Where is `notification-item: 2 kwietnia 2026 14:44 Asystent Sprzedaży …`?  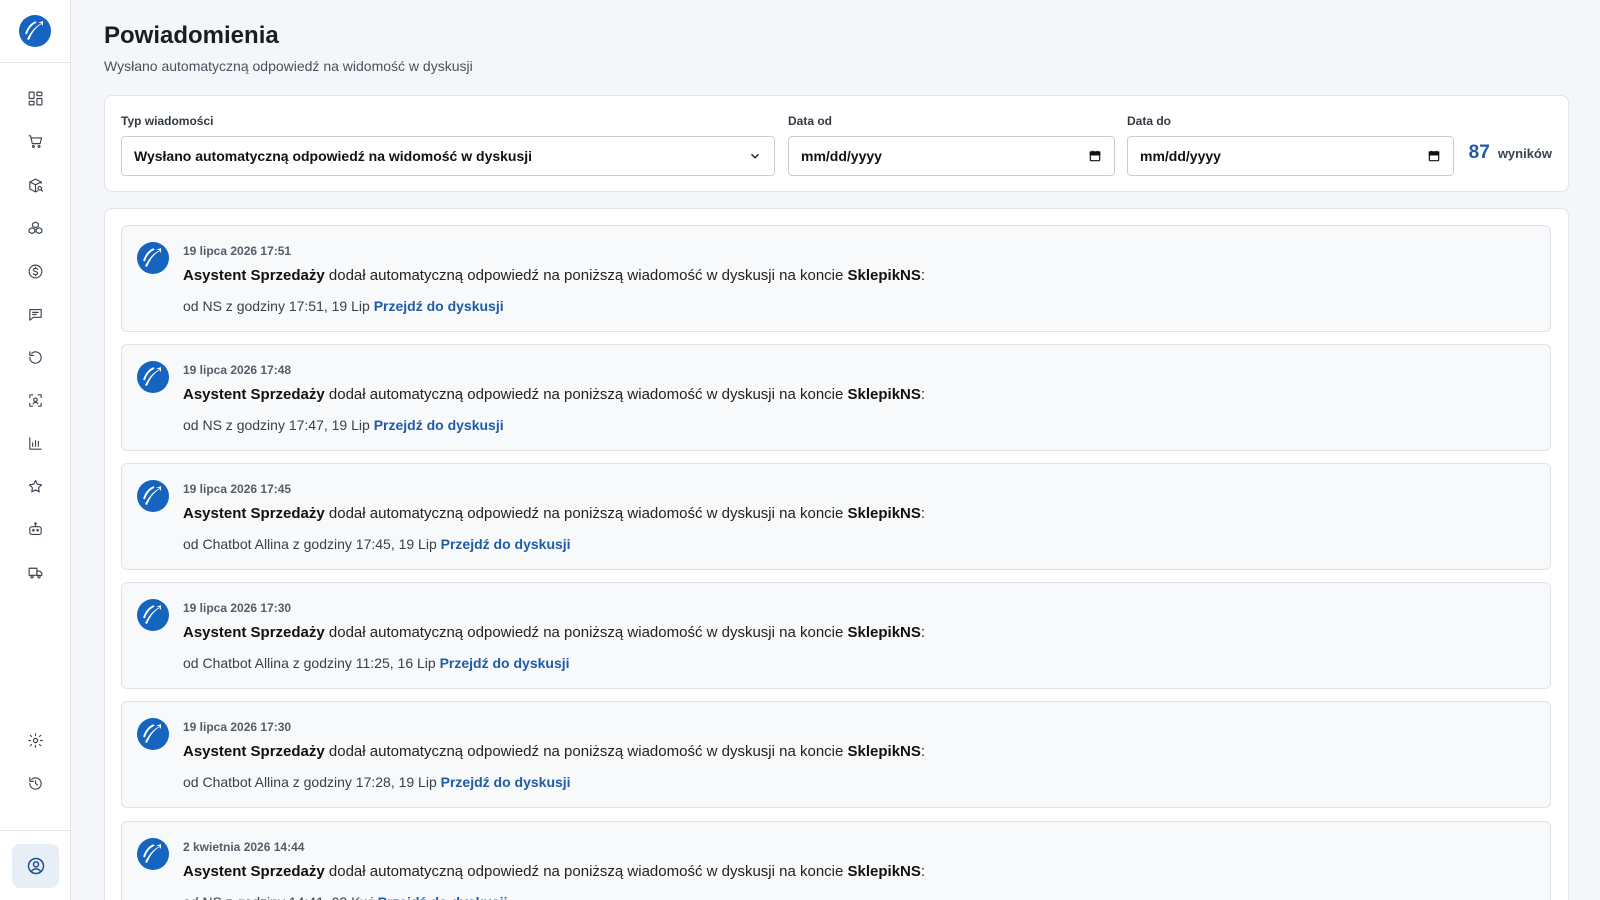 notification-item: 2 kwietnia 2026 14:44 Asystent Sprzedaży … is located at coordinates (836, 860).